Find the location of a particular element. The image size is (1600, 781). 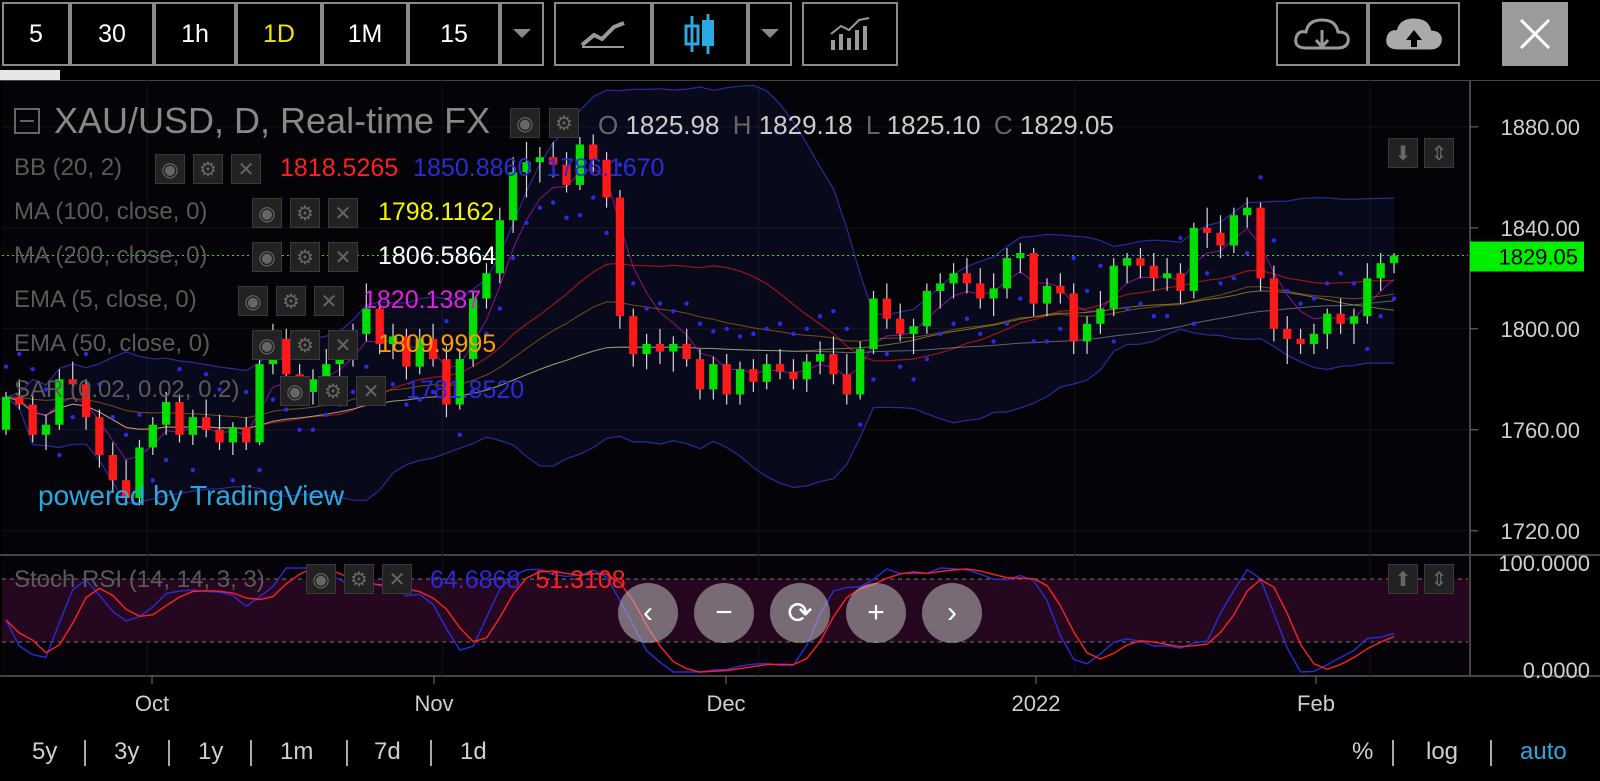

interval-15: 15 is located at coordinates (454, 34).